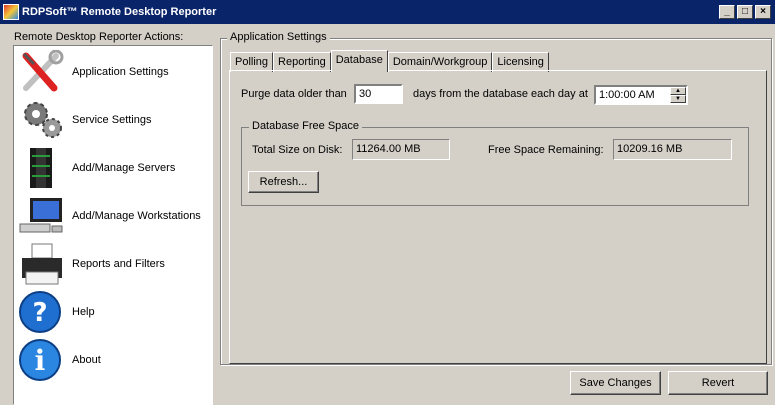 This screenshot has height=405, width=775. I want to click on info-icon: i, so click(42, 360).